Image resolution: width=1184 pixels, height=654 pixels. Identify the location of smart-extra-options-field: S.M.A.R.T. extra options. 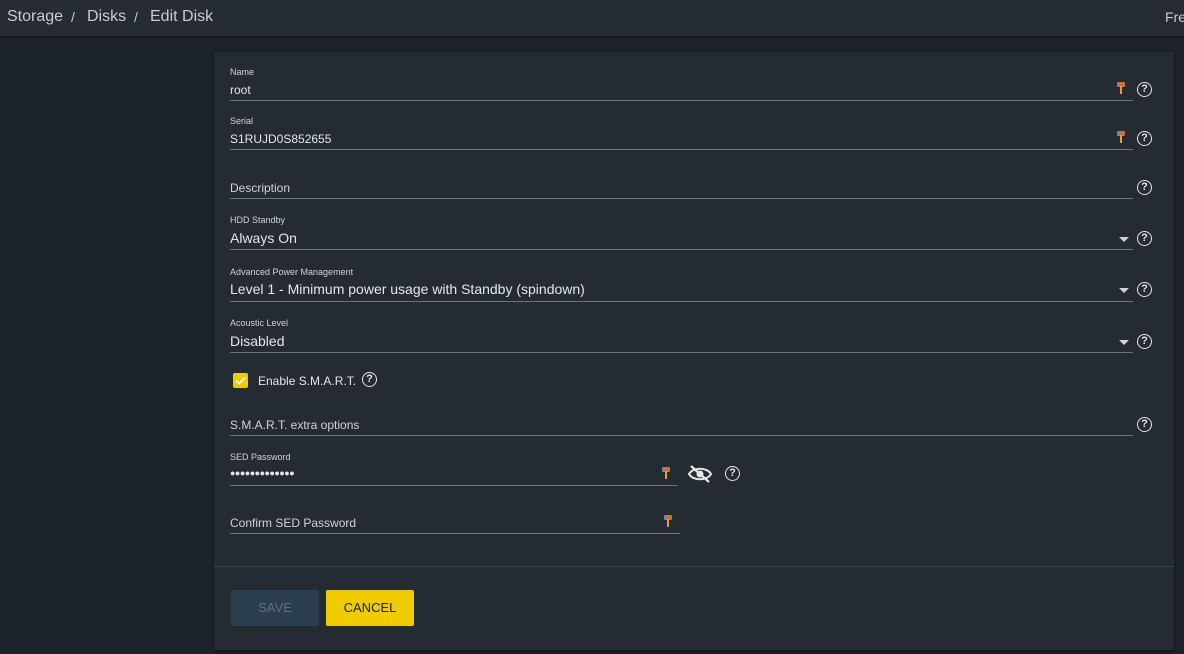
(681, 419).